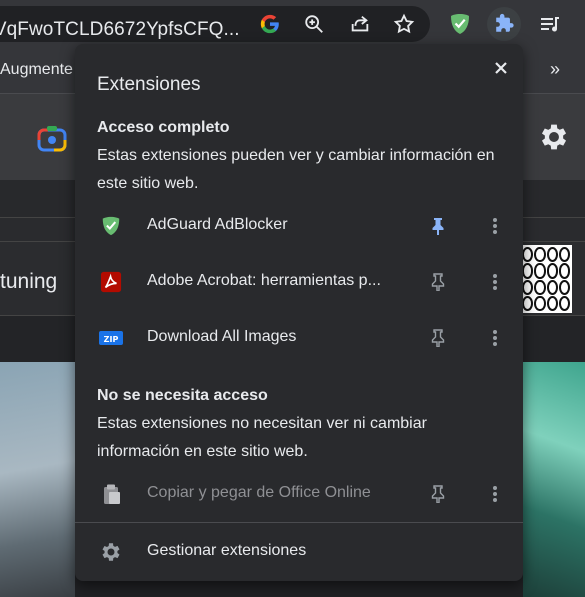 The image size is (585, 597). I want to click on thumbnail-image, so click(546, 279).